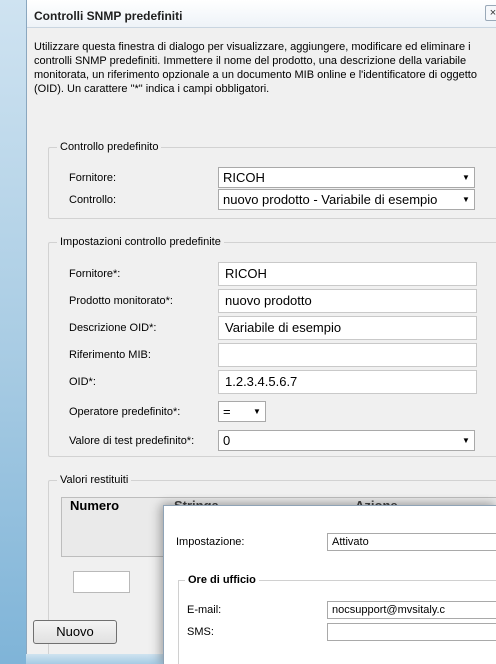 Image resolution: width=496 pixels, height=664 pixels. I want to click on office-hours-legend: Ore di ufficio, so click(222, 580).